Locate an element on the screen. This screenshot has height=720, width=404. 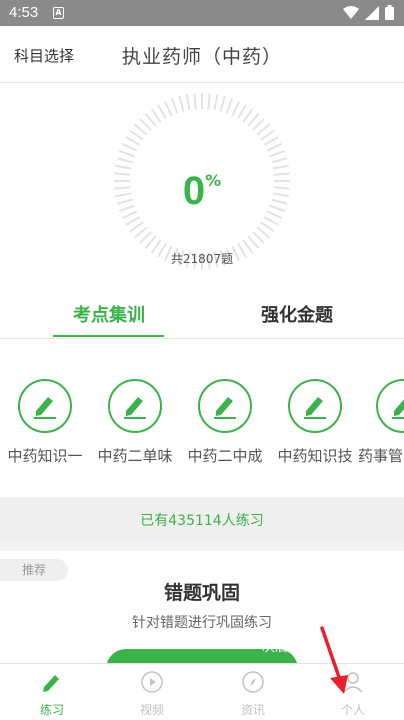
category-item-2: 中药二单味 is located at coordinates (135, 422).